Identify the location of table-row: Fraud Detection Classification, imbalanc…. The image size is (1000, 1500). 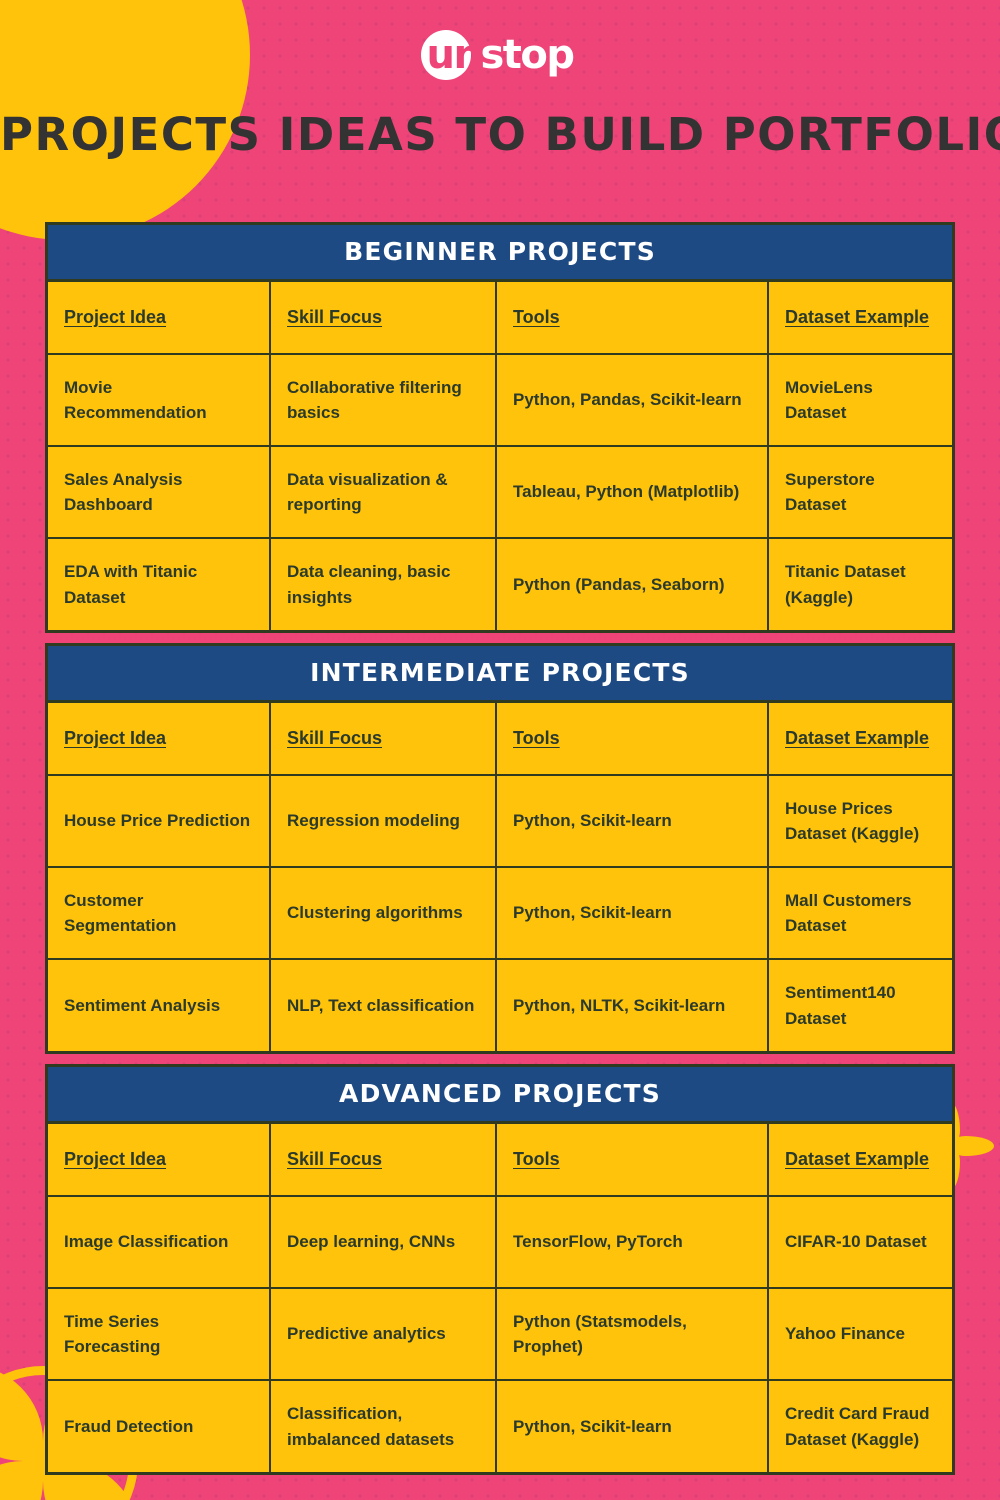
(500, 1425).